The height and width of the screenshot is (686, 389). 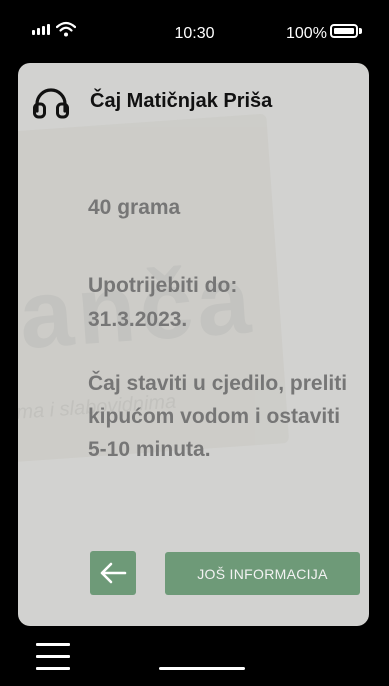 I want to click on battery-percentage: 100%, so click(x=306, y=33).